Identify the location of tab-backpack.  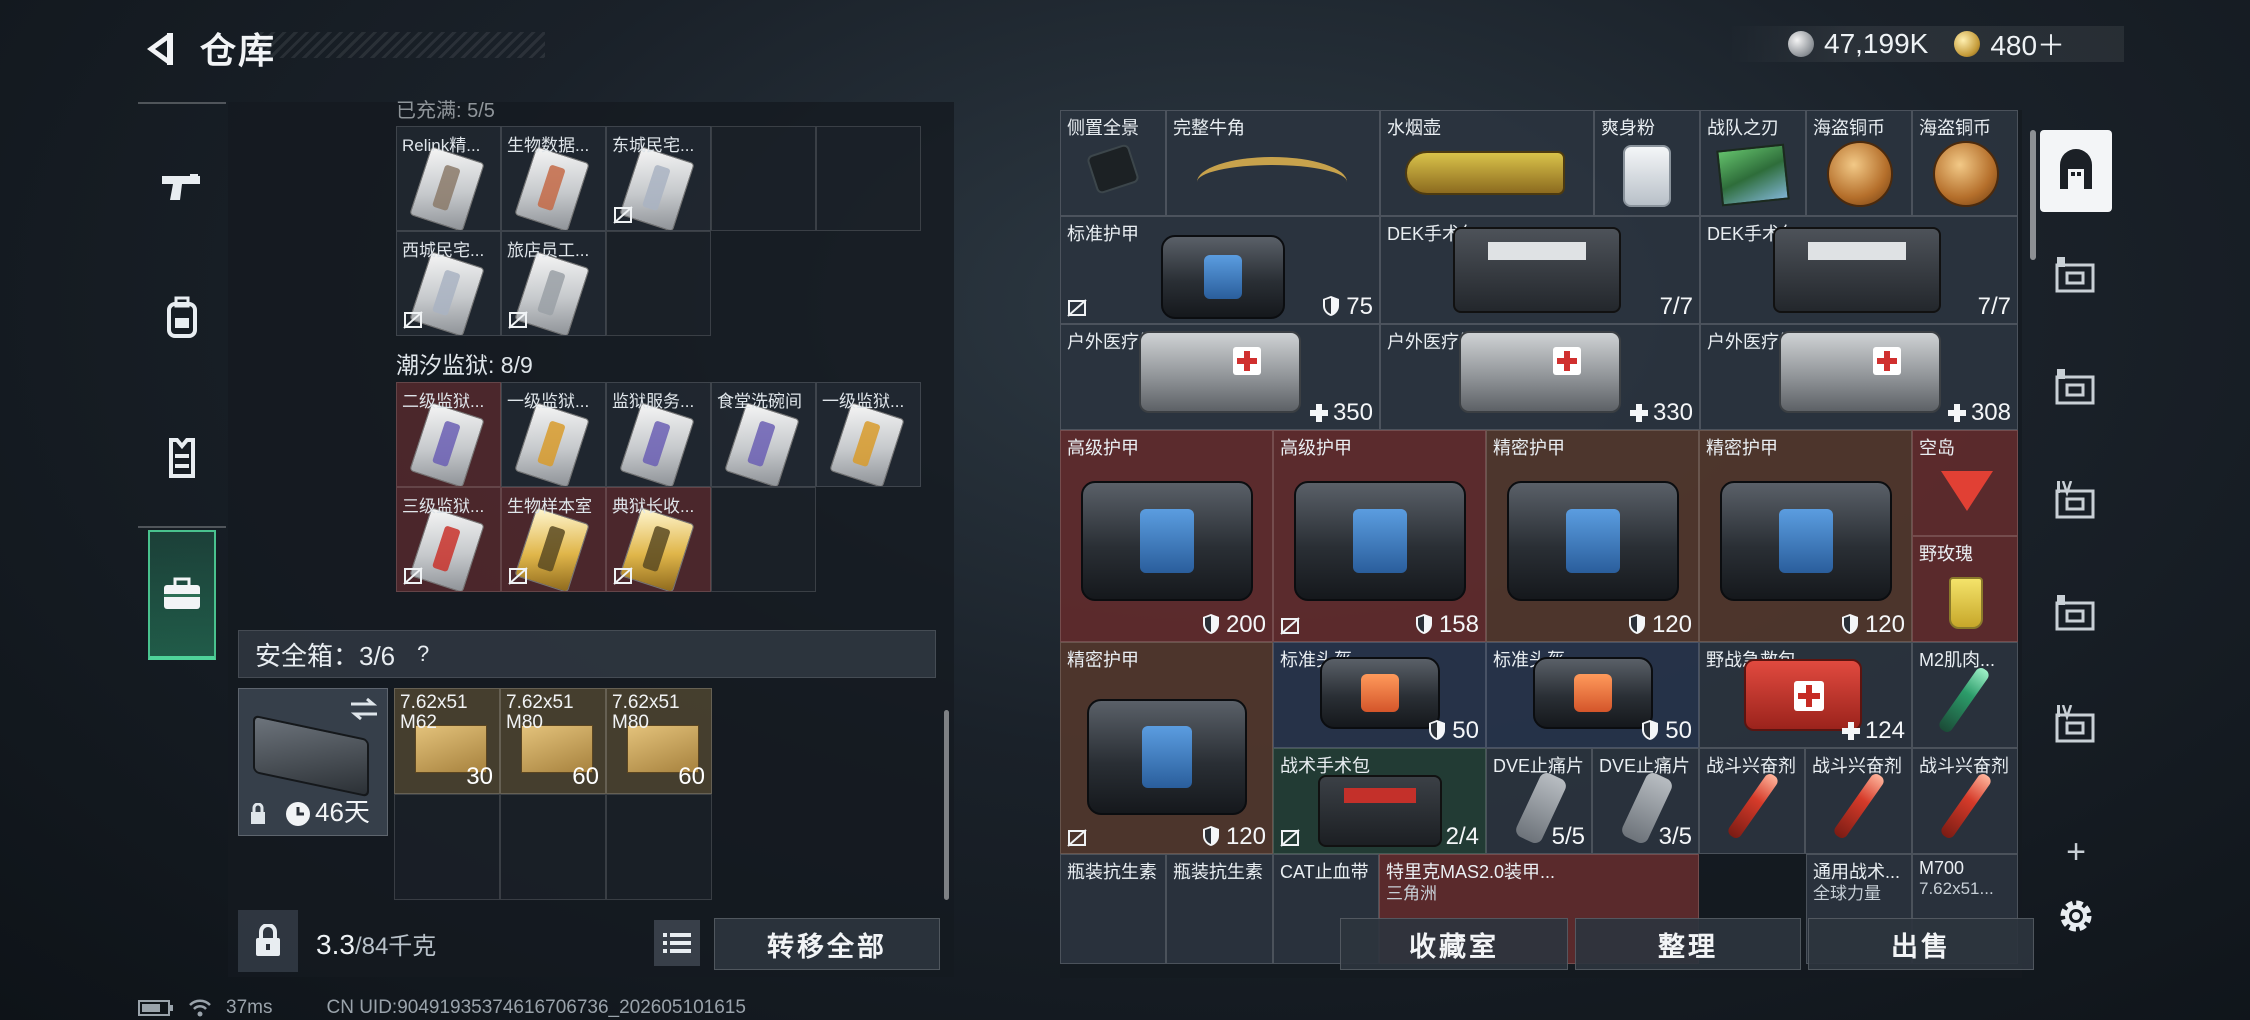
(182, 317).